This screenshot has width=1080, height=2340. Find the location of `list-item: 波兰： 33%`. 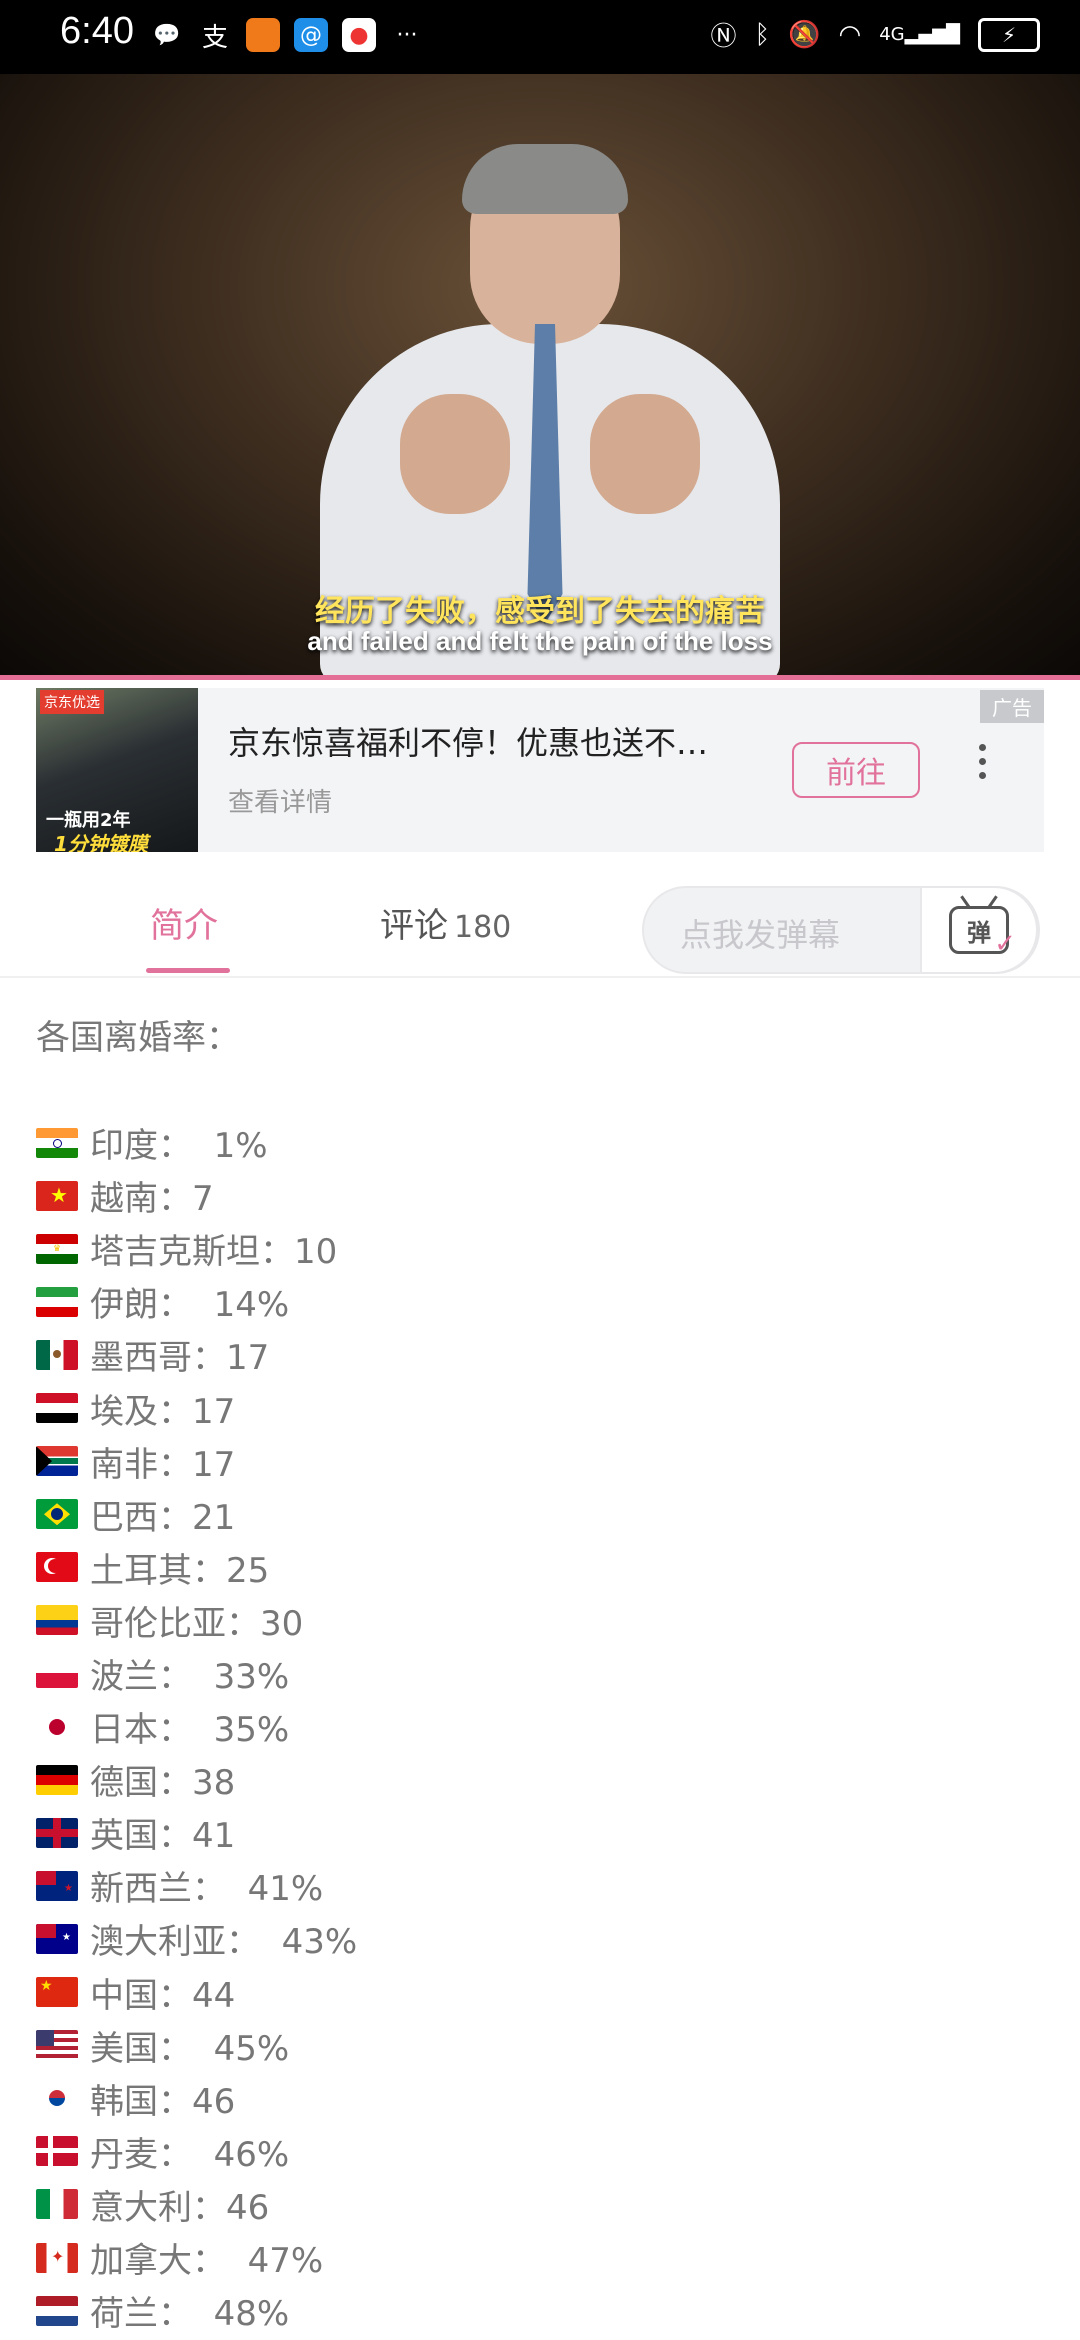

list-item: 波兰： 33% is located at coordinates (540, 1673).